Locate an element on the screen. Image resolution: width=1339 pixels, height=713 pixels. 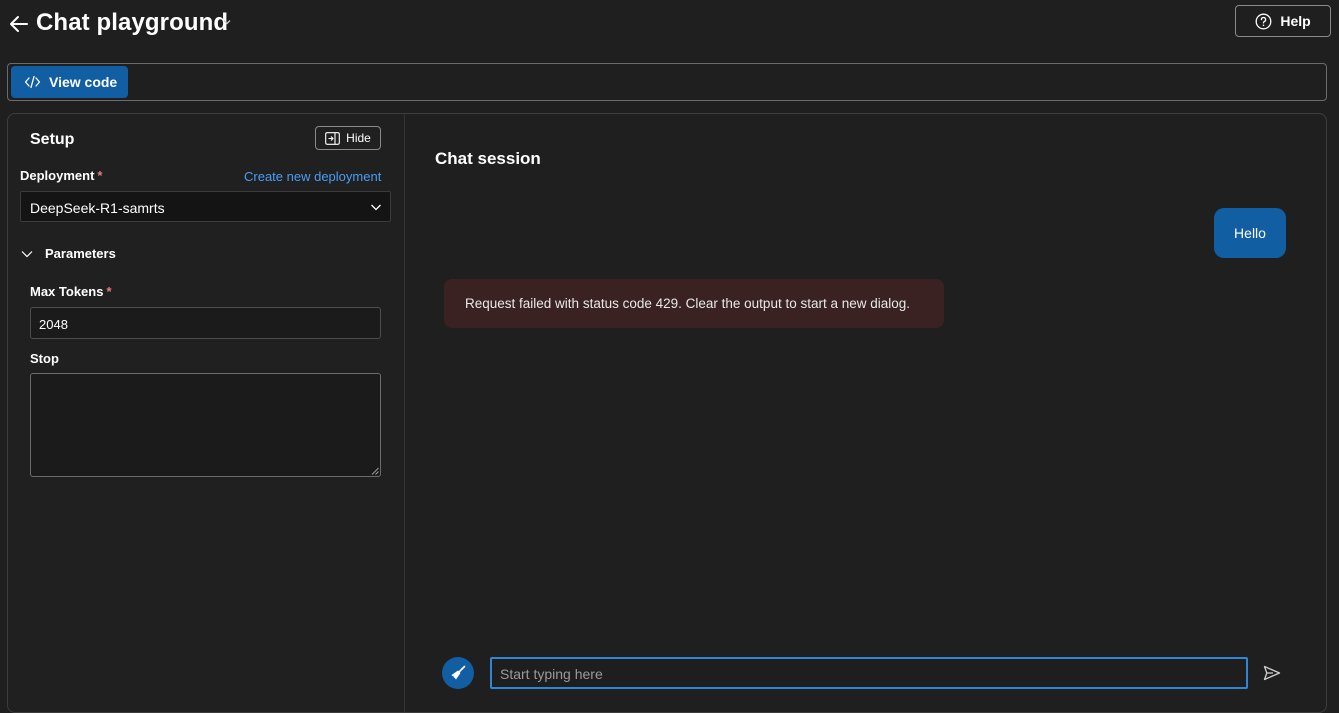
help-button: Help is located at coordinates (1283, 21).